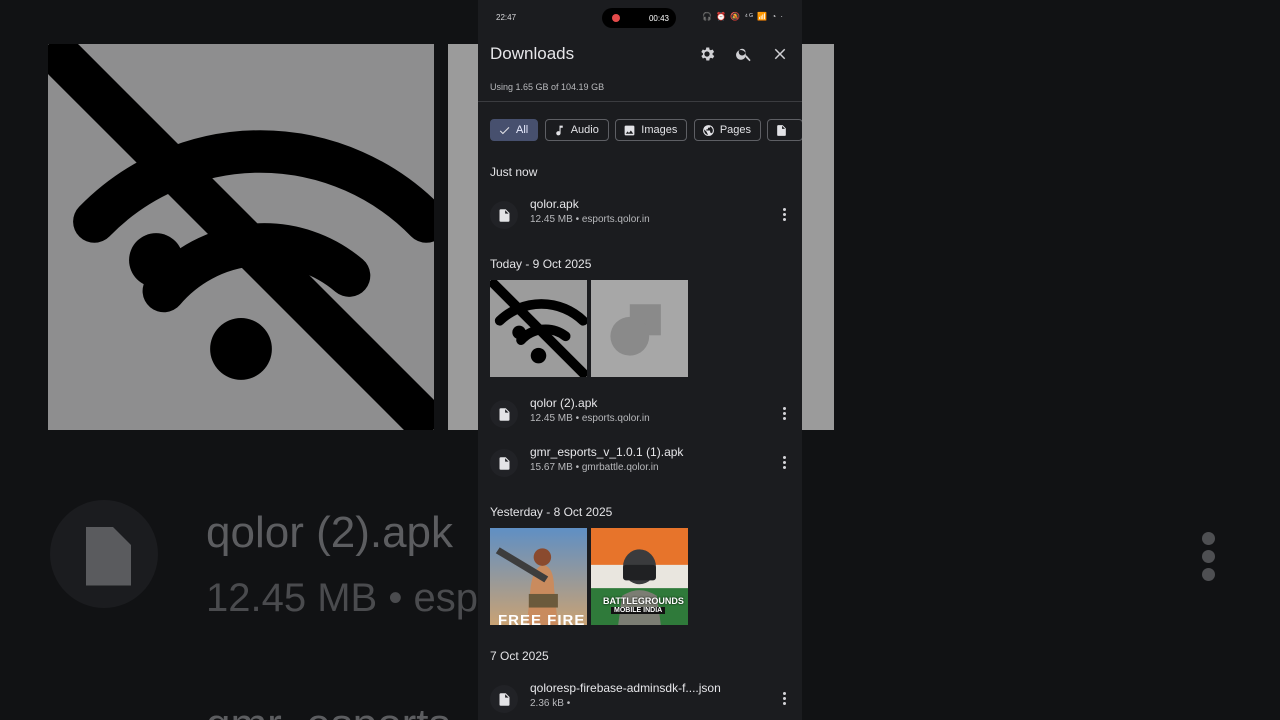  Describe the element at coordinates (514, 172) in the screenshot. I see `section-header-just-now: Just now` at that location.